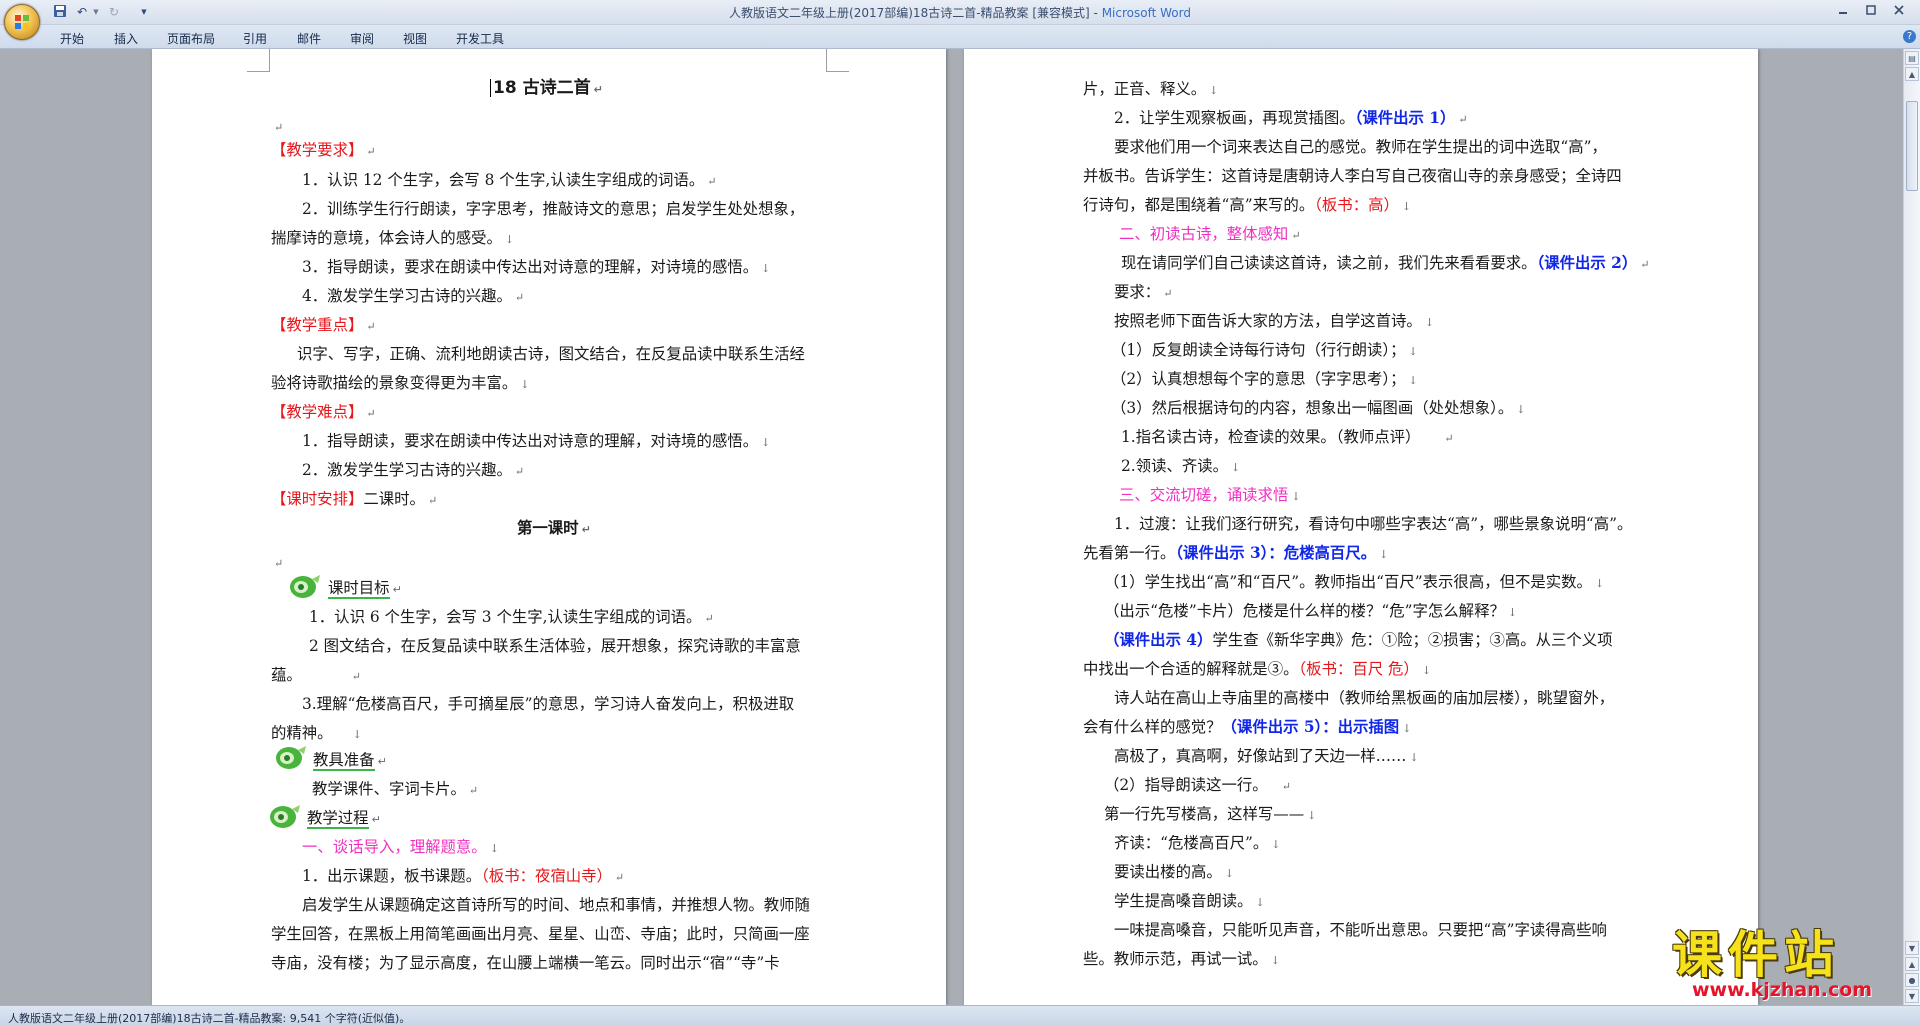  I want to click on doc-title: 18 古诗二首 ↵, so click(546, 89).